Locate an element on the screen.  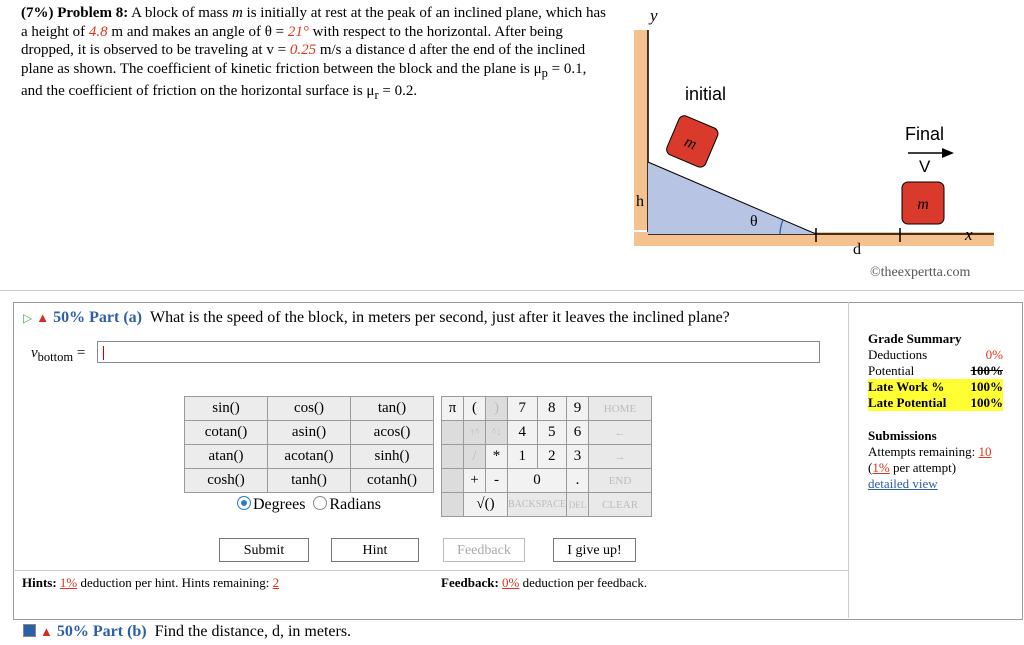
cosh-button: cosh() is located at coordinates (226, 480).